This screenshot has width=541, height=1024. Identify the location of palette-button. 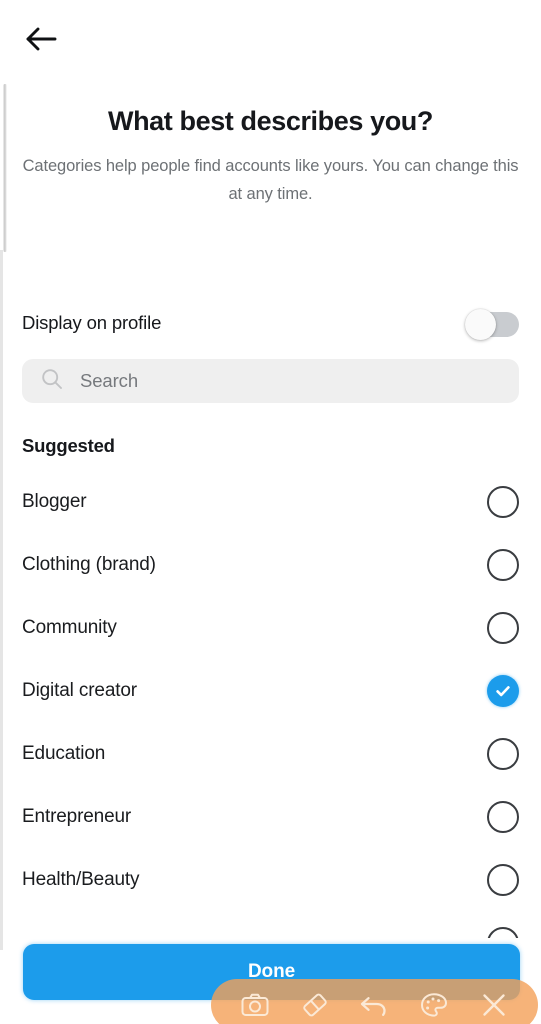
(434, 1005).